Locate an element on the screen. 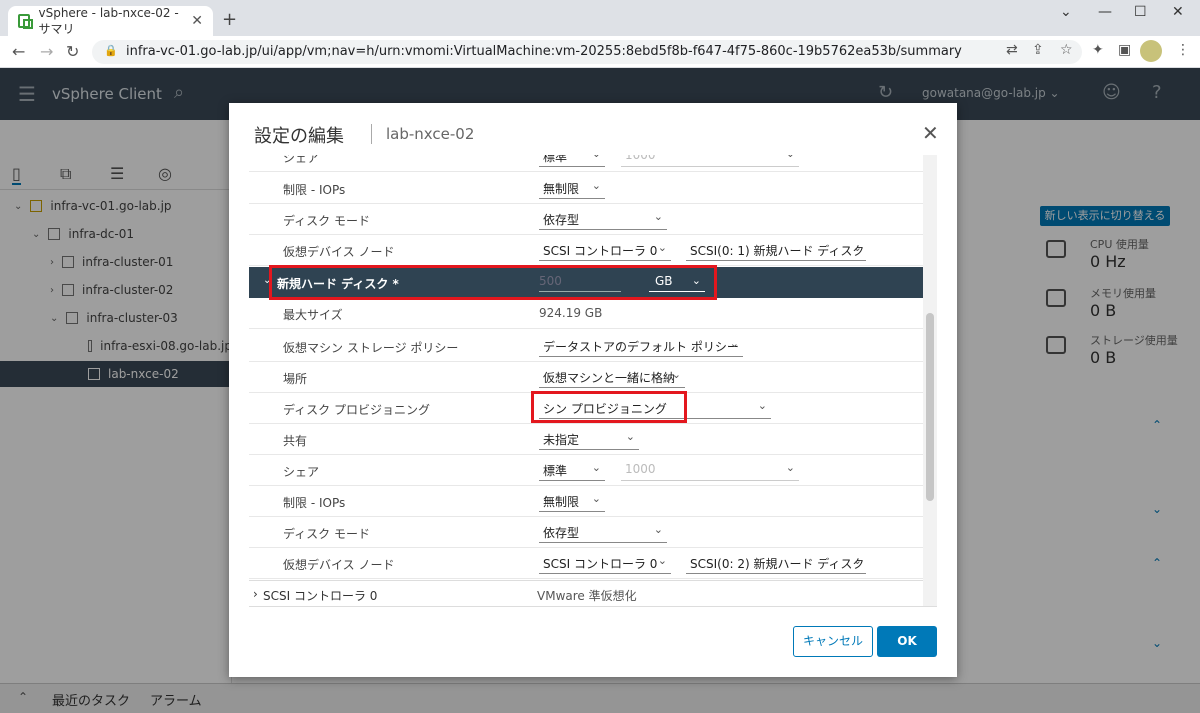 This screenshot has height=713, width=1200. profile-avatar is located at coordinates (1151, 51).